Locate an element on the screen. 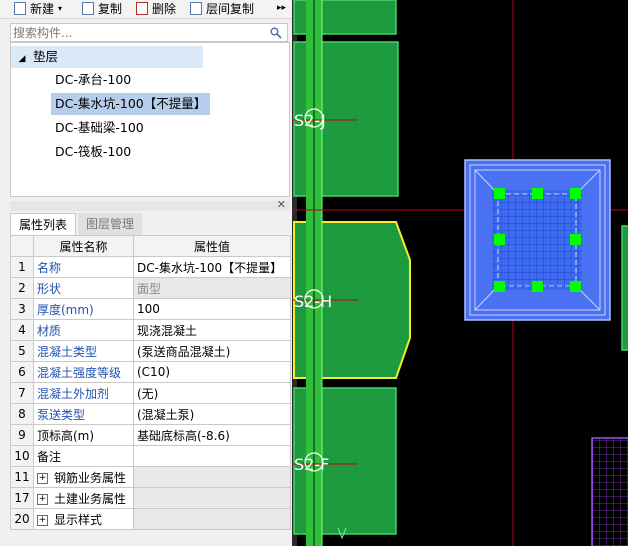  table-row: 3 厚度(mm) 100 is located at coordinates (150, 309).